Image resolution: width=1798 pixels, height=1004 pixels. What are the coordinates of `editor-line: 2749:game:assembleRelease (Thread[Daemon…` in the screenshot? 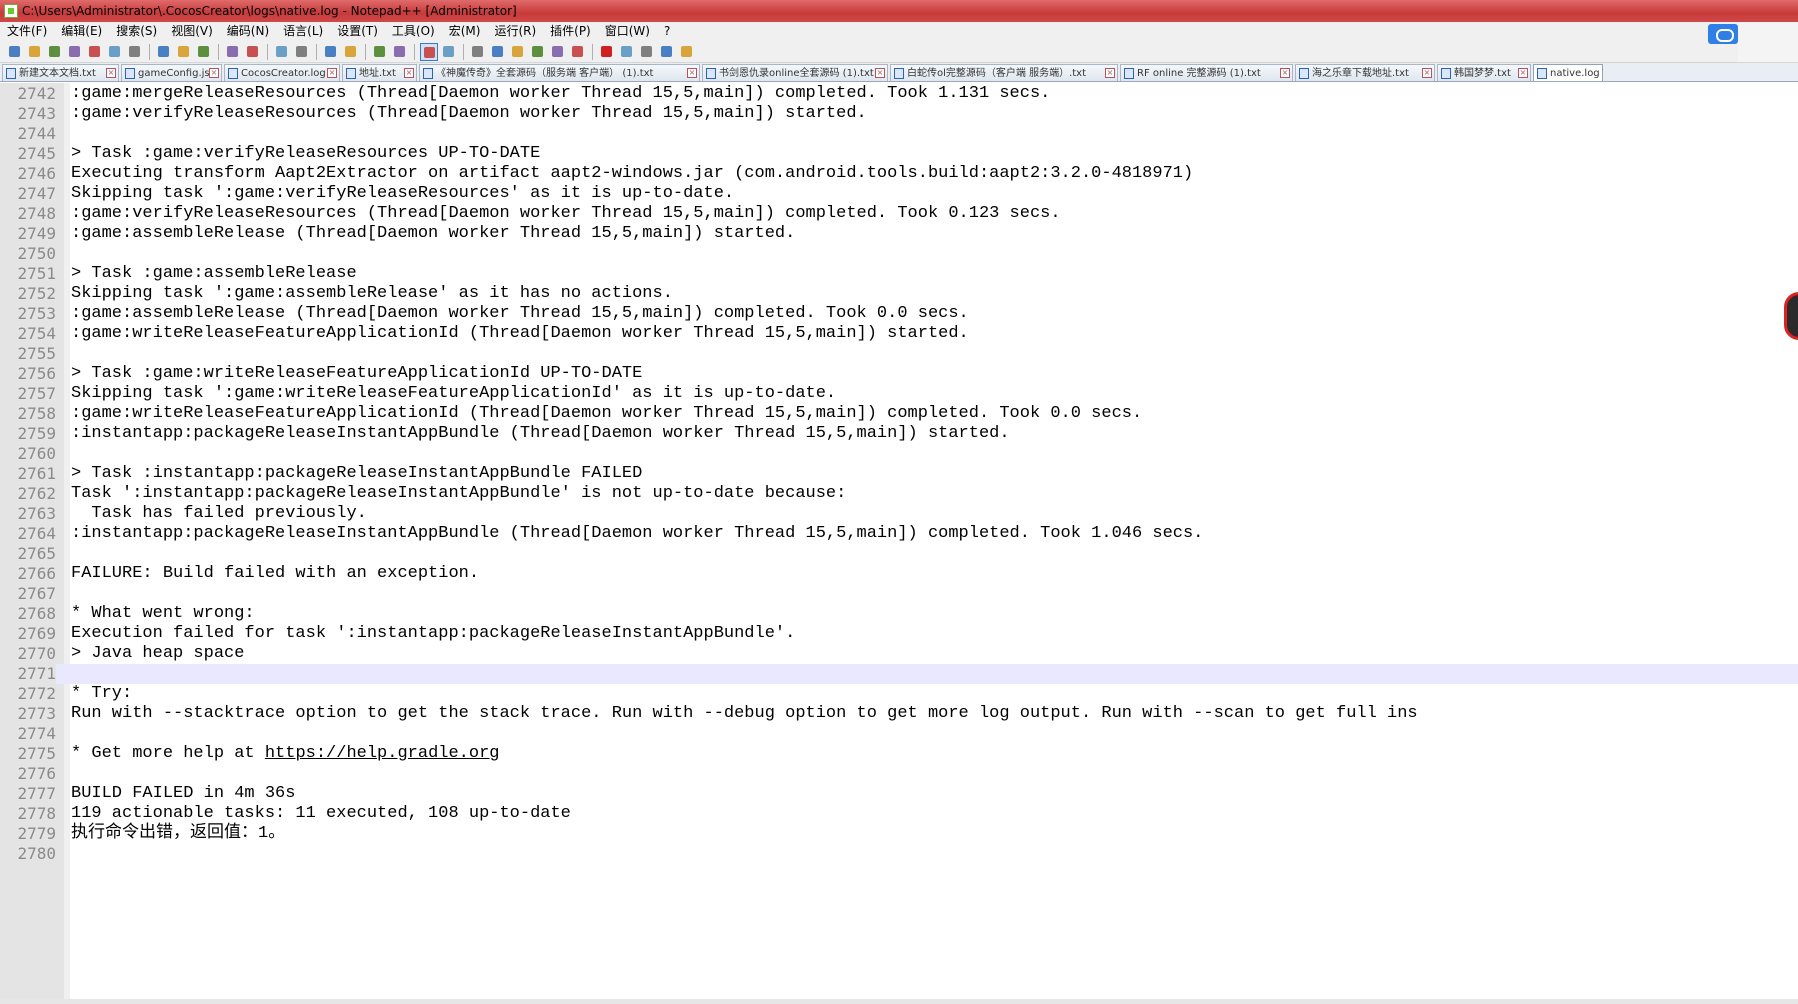 It's located at (899, 234).